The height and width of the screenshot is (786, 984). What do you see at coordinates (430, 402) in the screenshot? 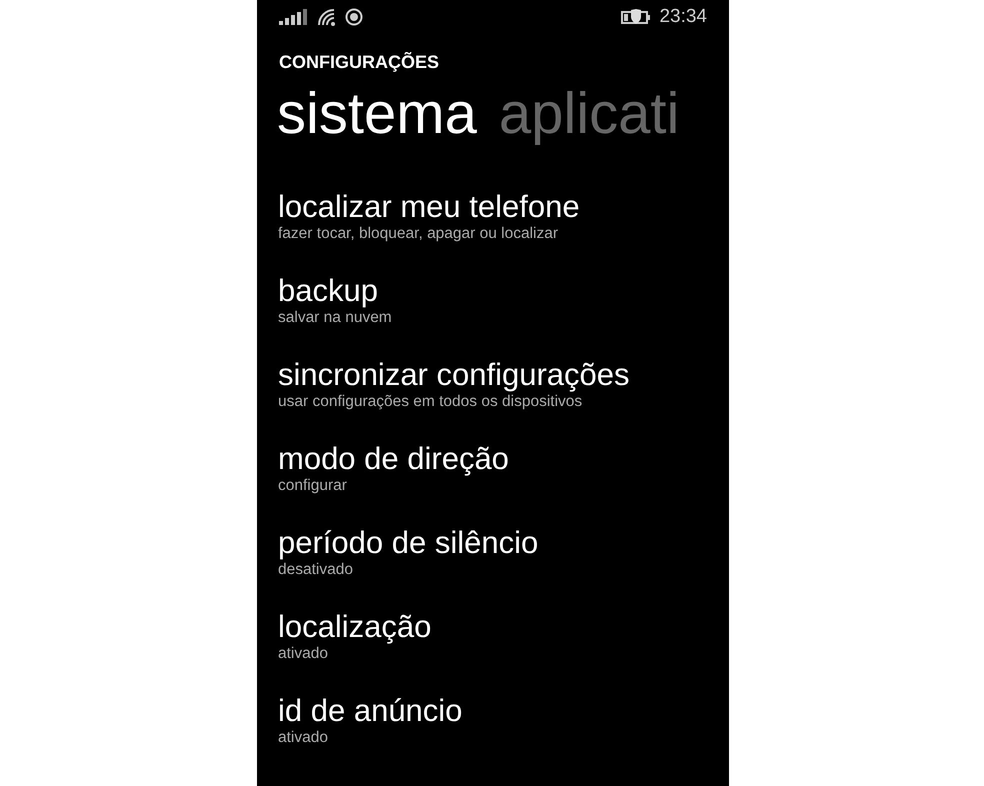
I see `setting-subtitle: usar configurações em todos os dispositivos` at bounding box center [430, 402].